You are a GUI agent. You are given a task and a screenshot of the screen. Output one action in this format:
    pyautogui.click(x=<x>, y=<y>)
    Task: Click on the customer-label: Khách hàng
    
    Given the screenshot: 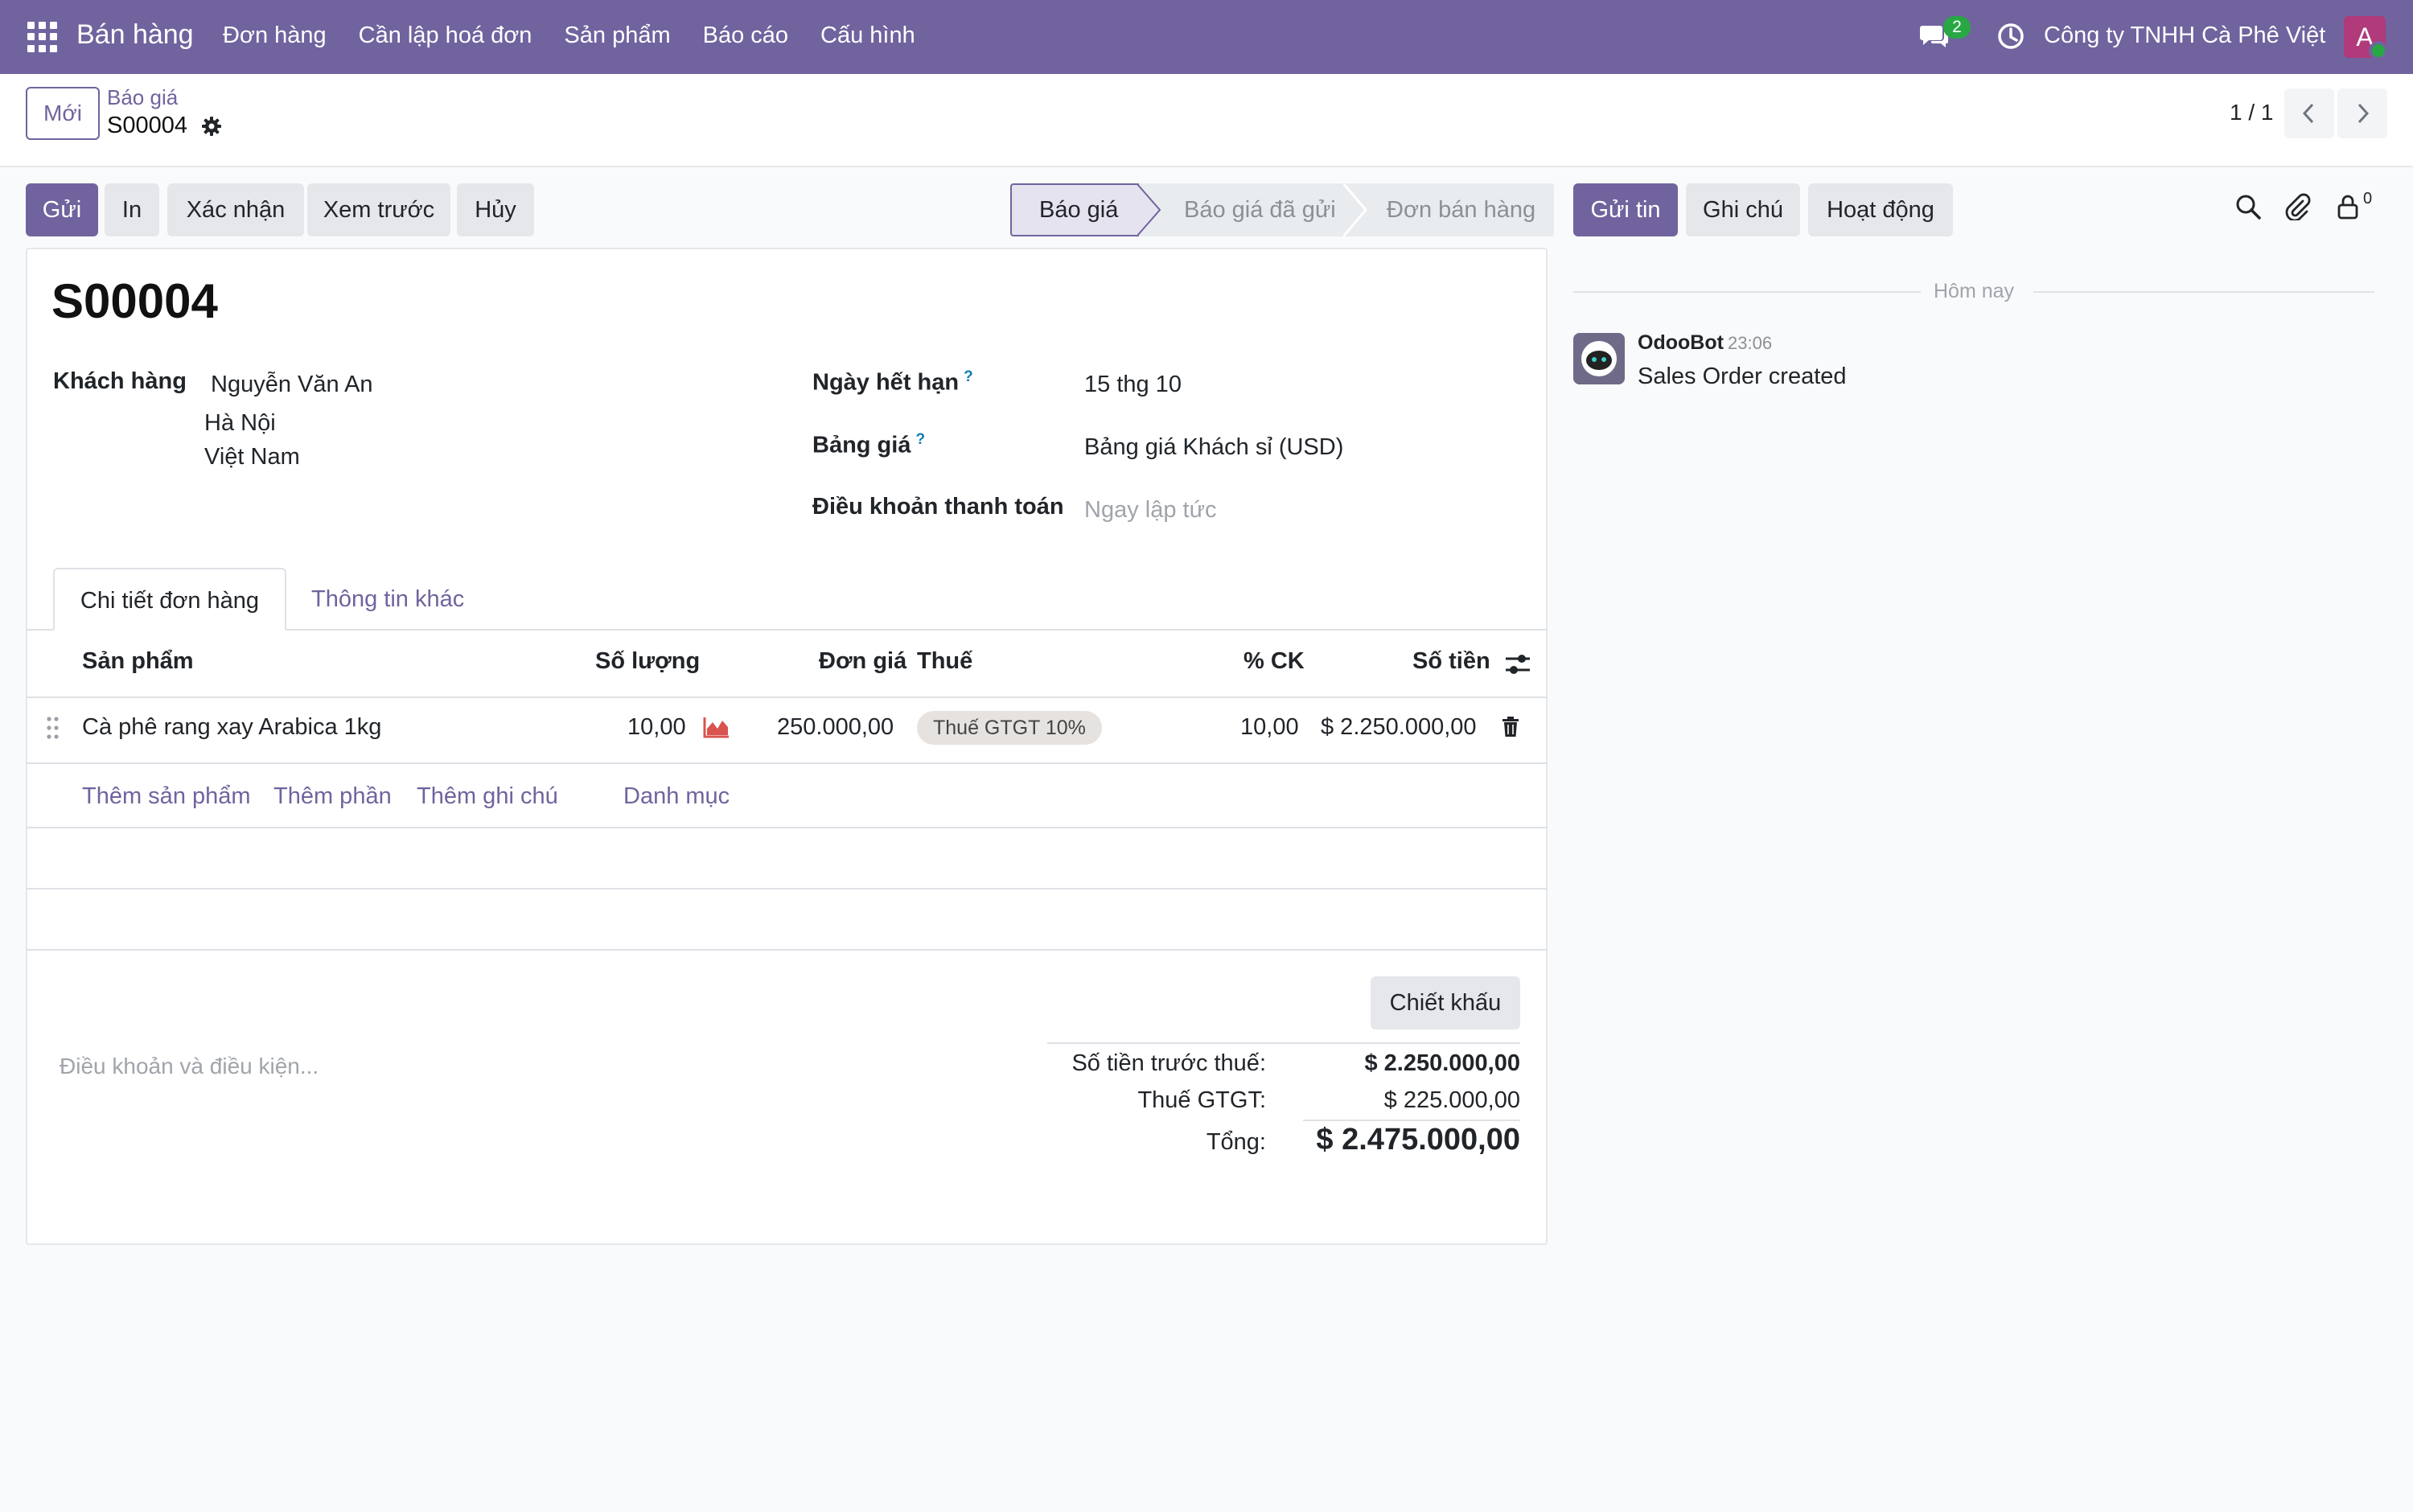 What is the action you would take?
    pyautogui.click(x=120, y=381)
    